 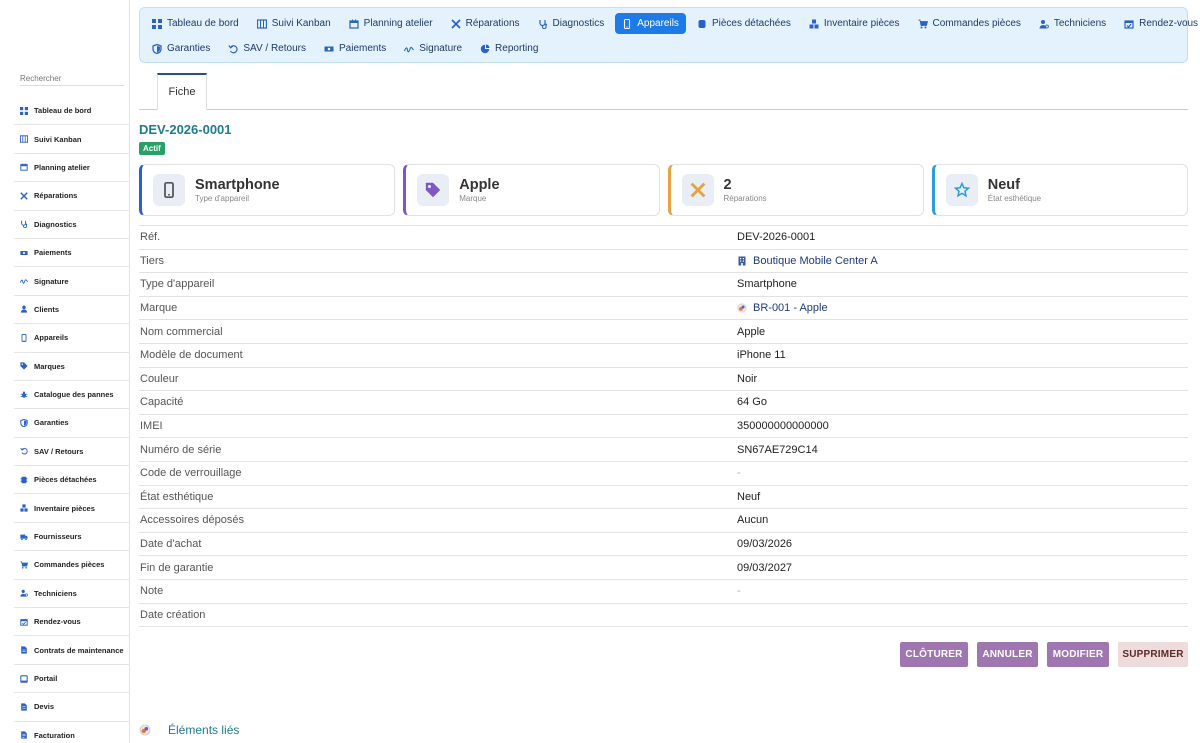 I want to click on field-value: 09/03/2027, so click(x=765, y=567).